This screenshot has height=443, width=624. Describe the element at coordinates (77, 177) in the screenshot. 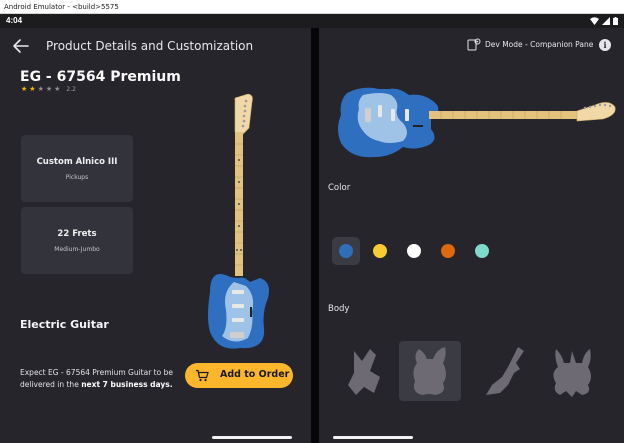

I see `spec-subtitle: Pickups` at that location.